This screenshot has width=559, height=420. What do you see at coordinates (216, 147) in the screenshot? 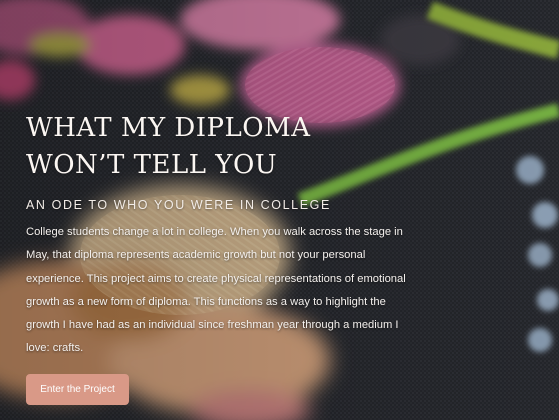
I see `page-title: WHAT MY DIPLOMA WON’T TELL YOU` at bounding box center [216, 147].